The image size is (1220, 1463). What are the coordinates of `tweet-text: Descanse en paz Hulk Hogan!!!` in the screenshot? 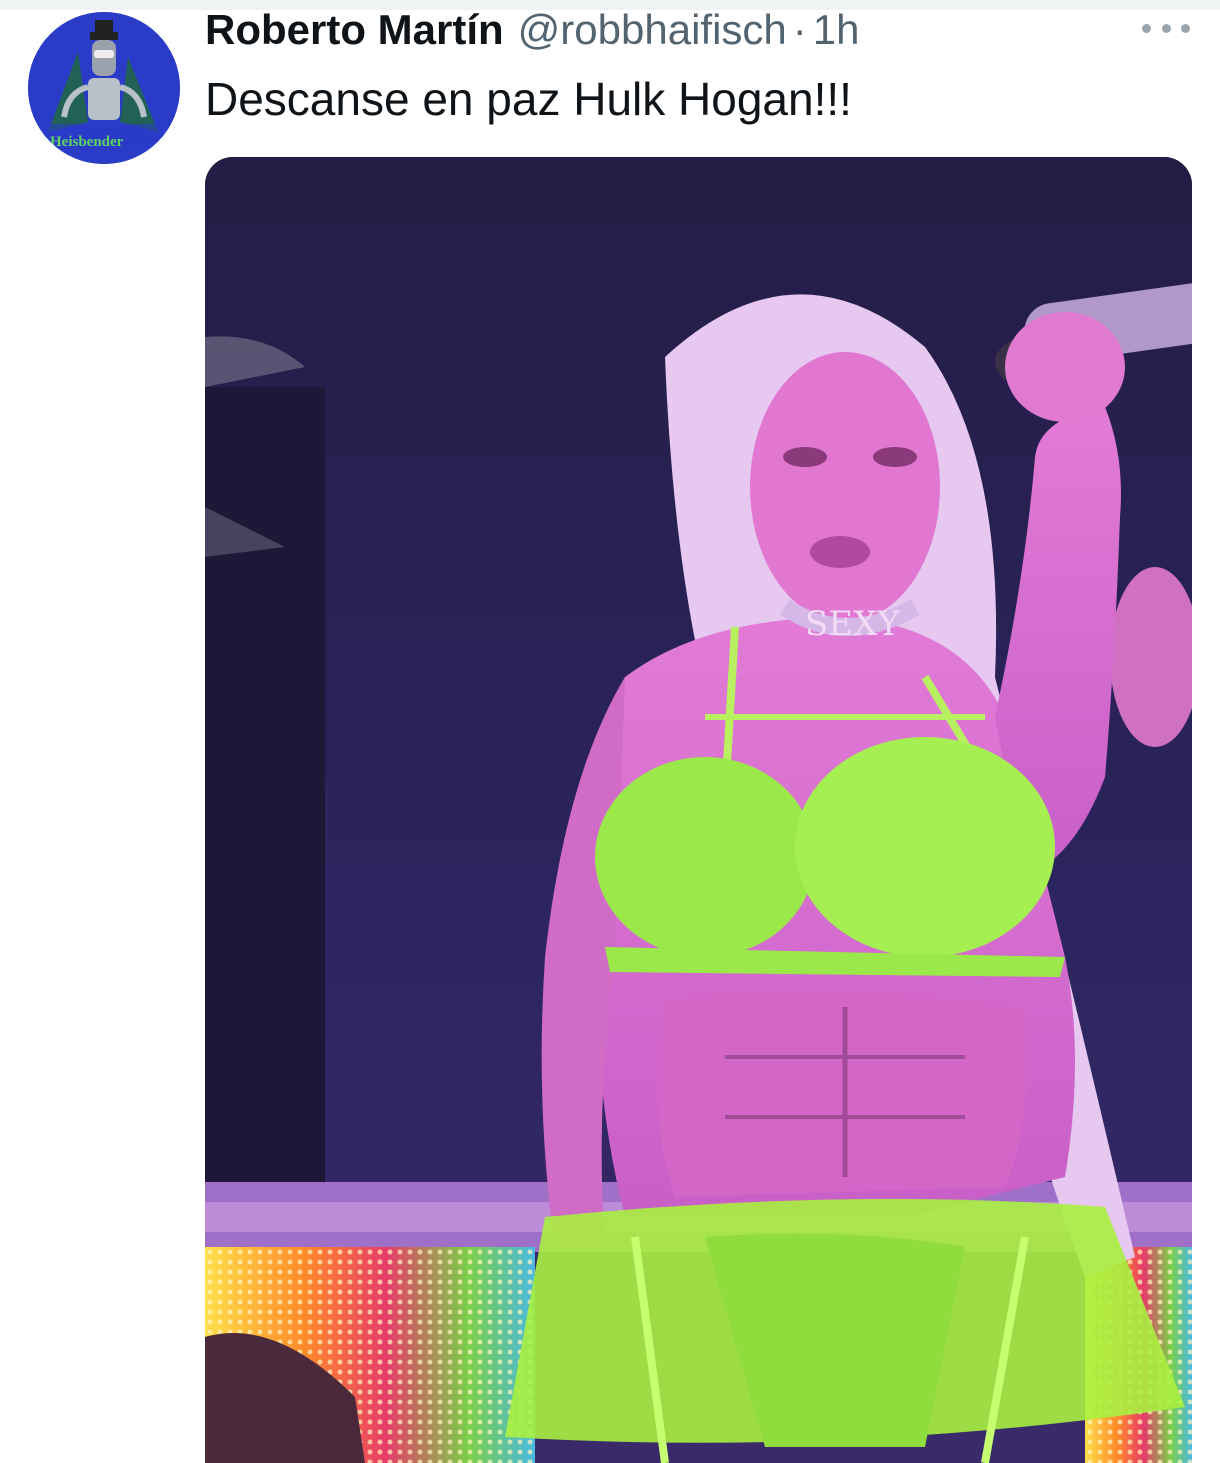 It's located at (528, 99).